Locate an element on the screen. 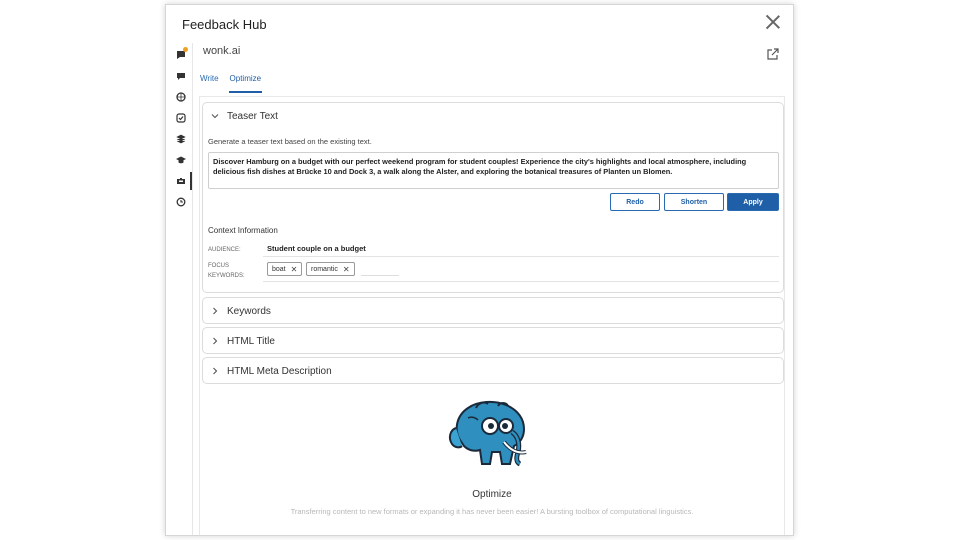 The width and height of the screenshot is (960, 540). keyword-chip: romantic ✕ is located at coordinates (330, 269).